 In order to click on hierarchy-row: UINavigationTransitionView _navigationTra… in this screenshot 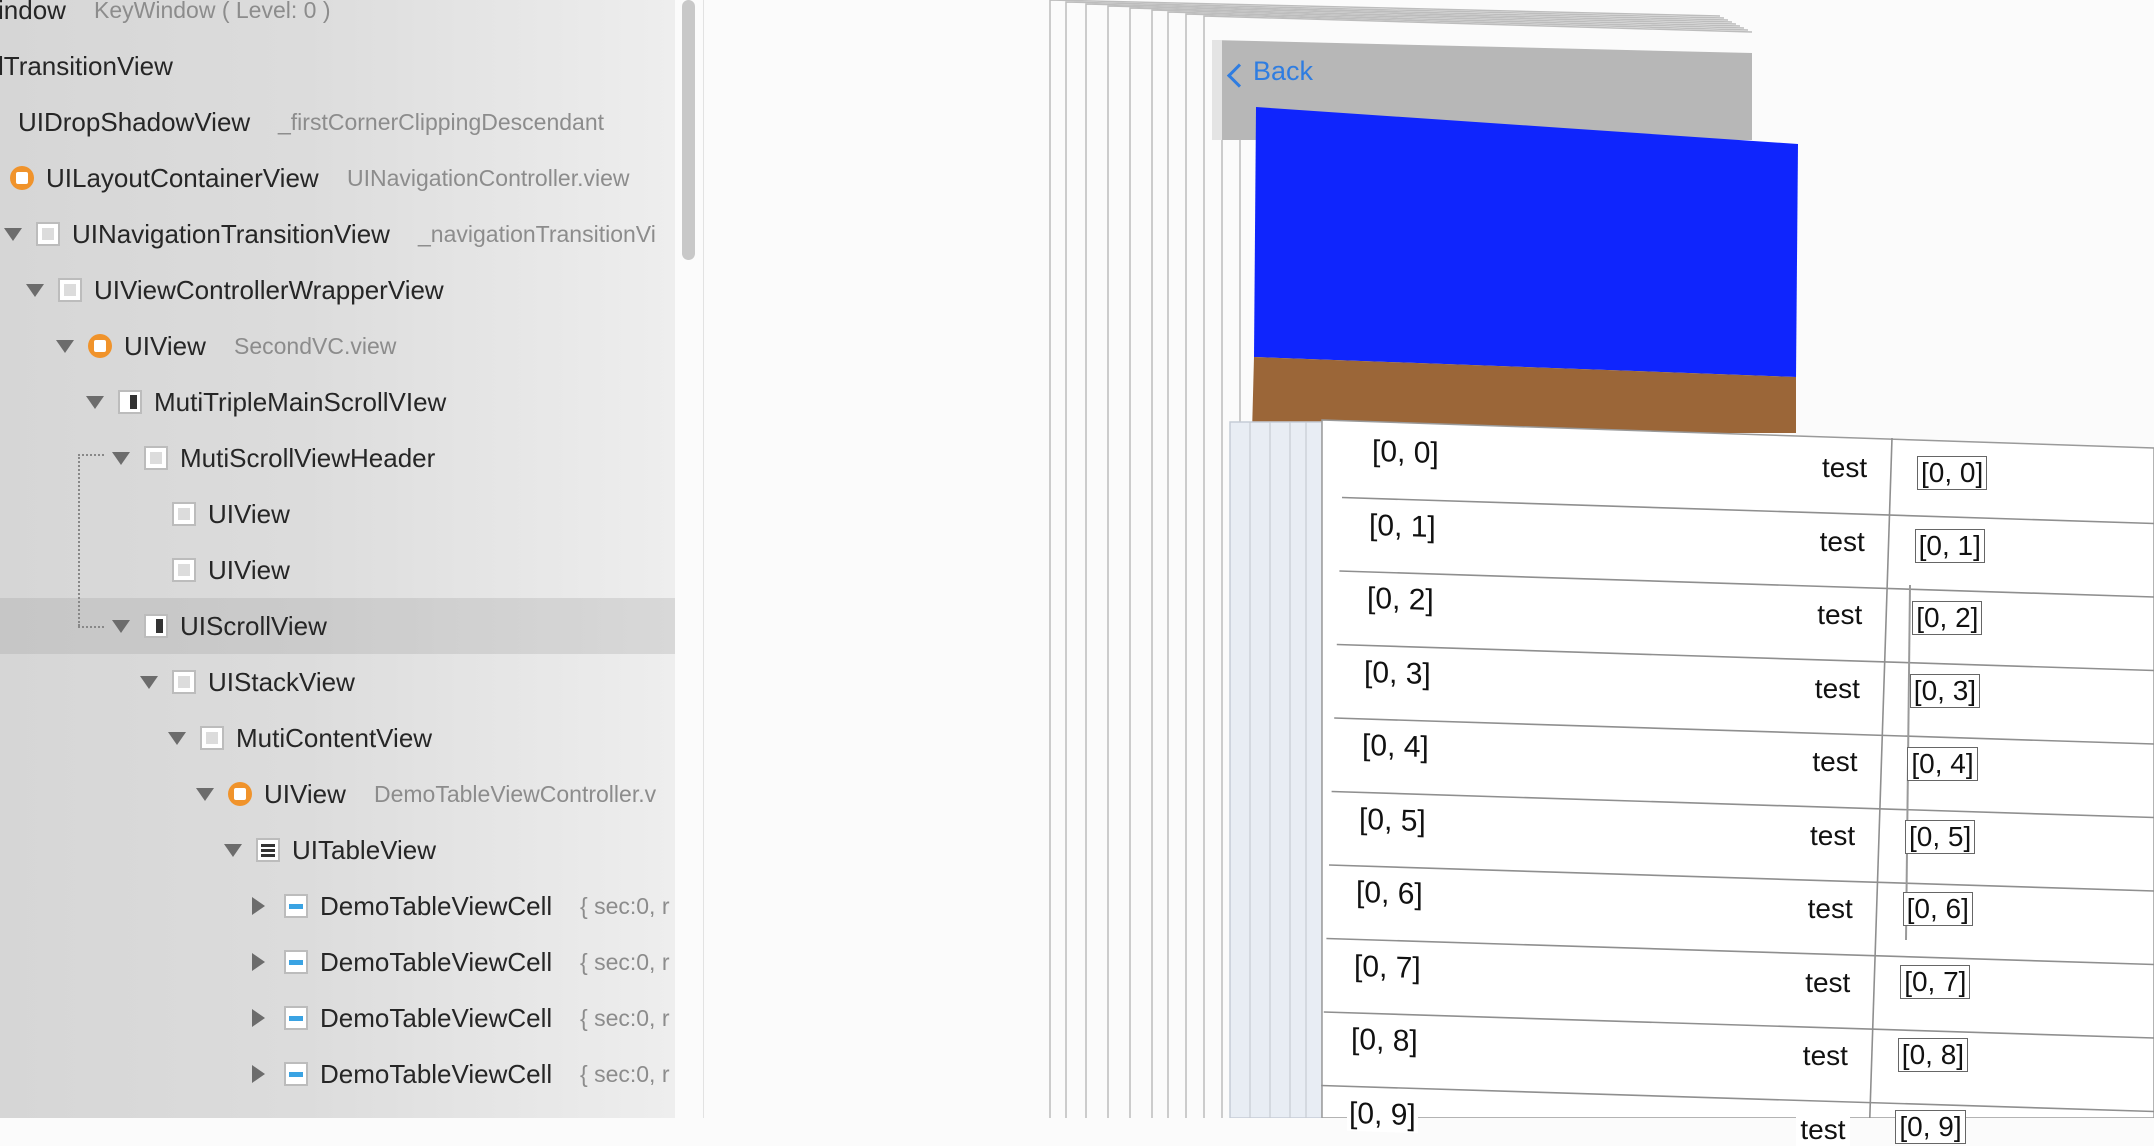, I will do `click(337, 234)`.